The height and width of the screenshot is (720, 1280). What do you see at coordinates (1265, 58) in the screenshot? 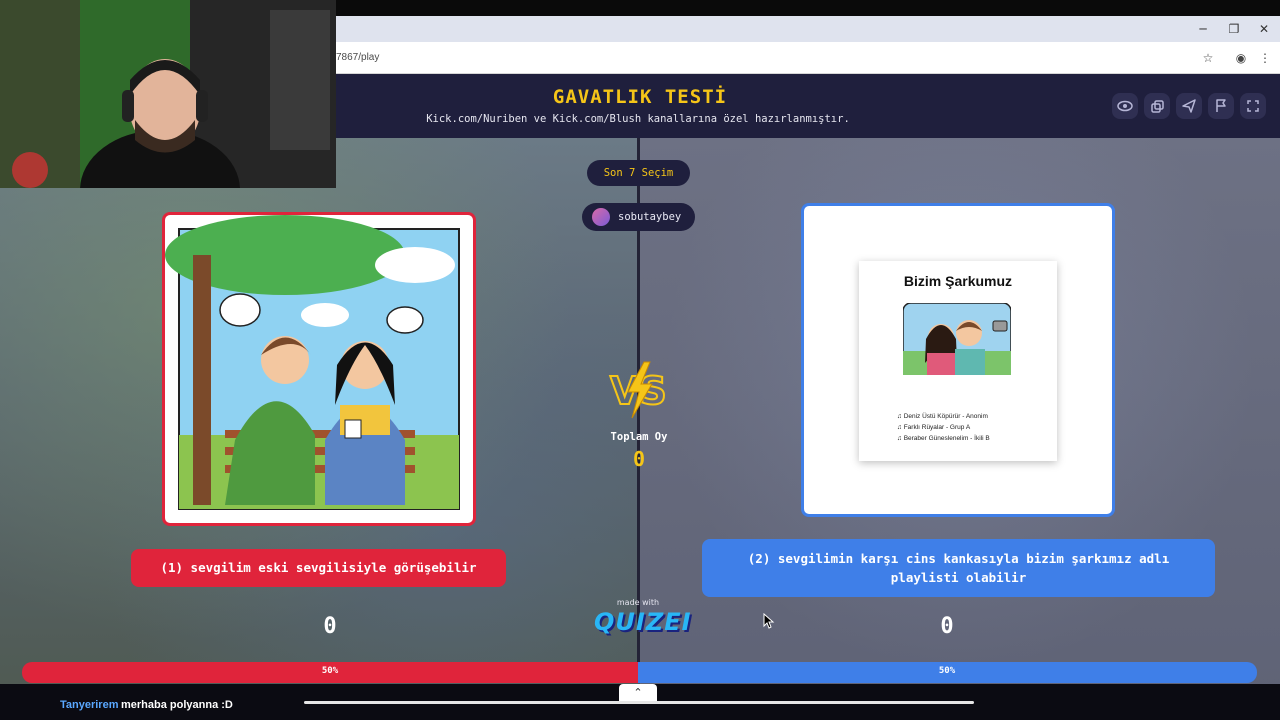
I see `menu-icon: ⋮` at bounding box center [1265, 58].